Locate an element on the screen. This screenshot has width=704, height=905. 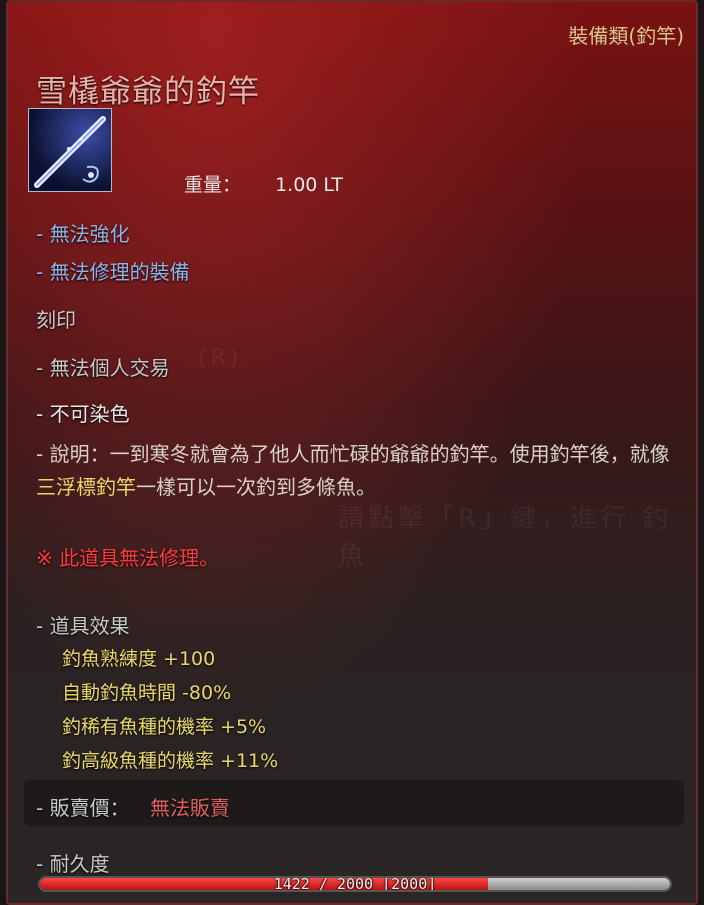
dye-restriction: - 不可染色 is located at coordinates (83, 414).